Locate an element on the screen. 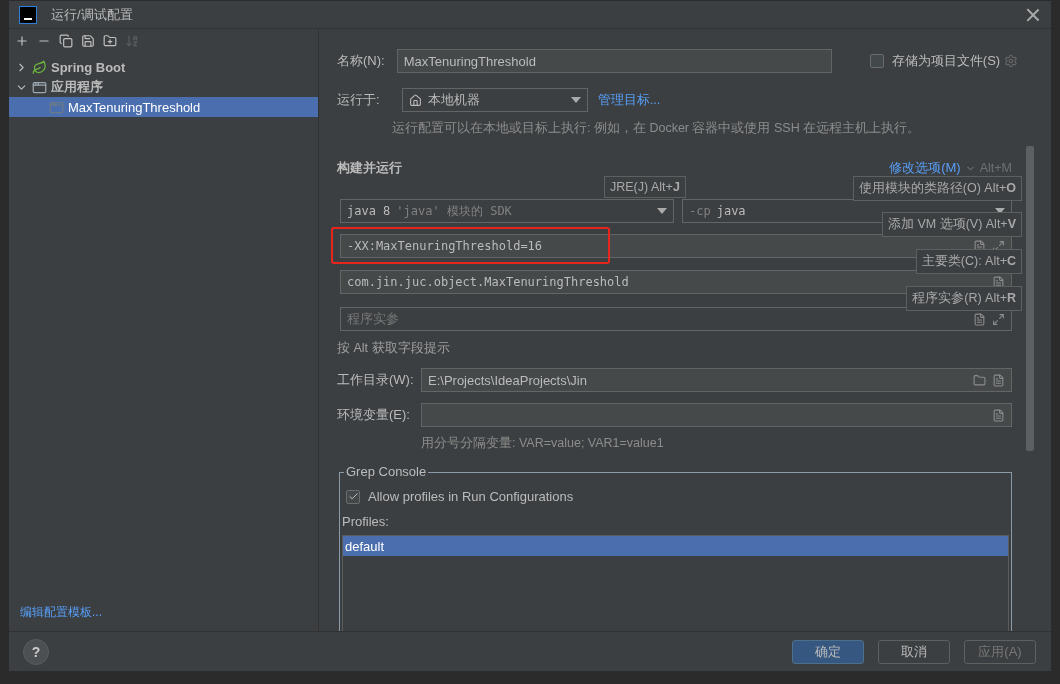 The height and width of the screenshot is (684, 1060). list-item: default is located at coordinates (675, 546).